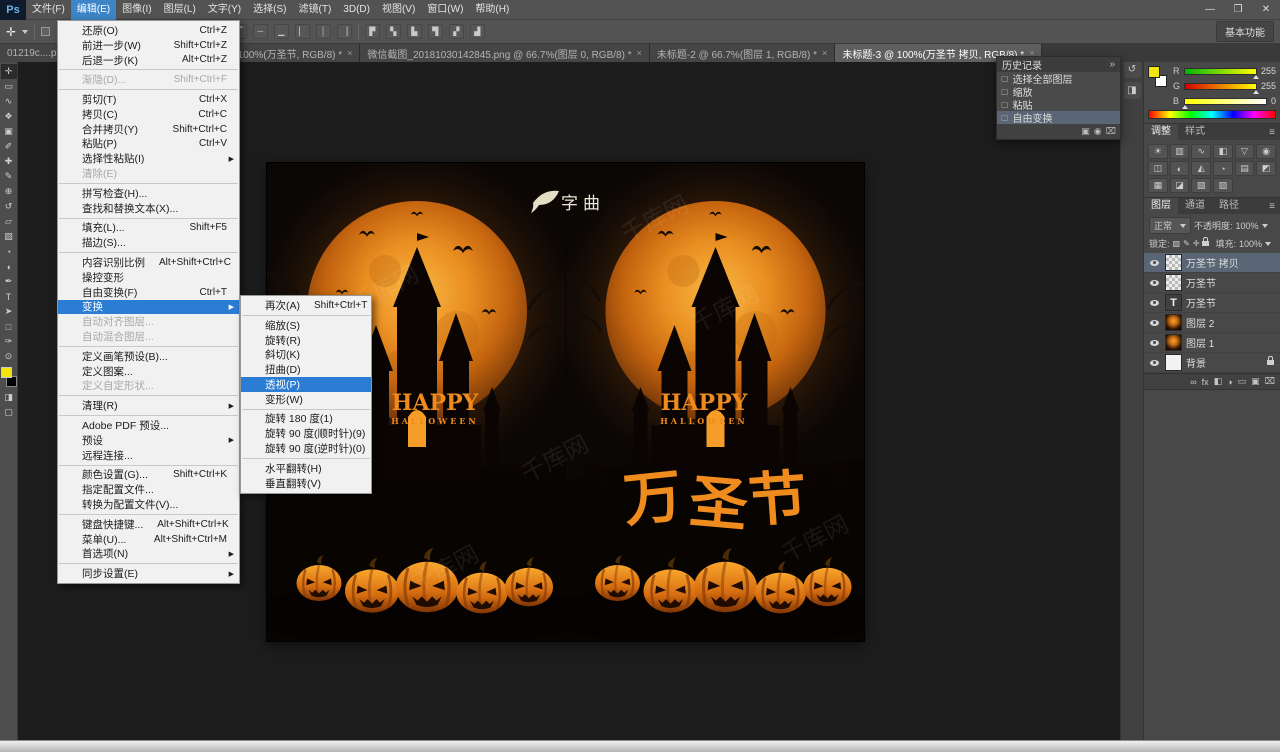  Describe the element at coordinates (9, 311) in the screenshot. I see `path-selection-tool: ➤` at that location.